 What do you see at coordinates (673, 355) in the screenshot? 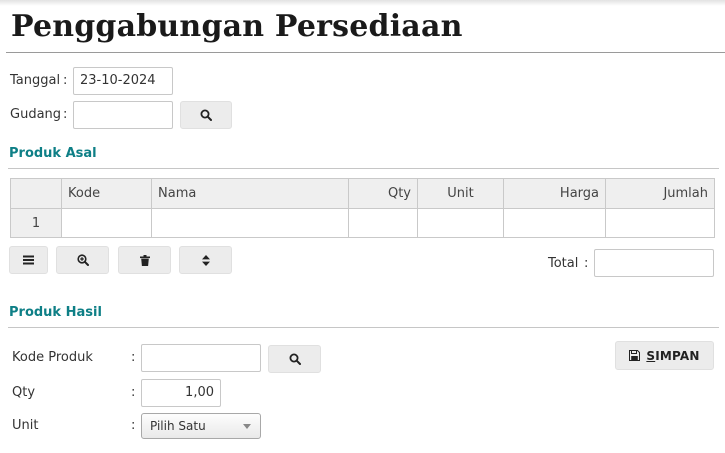
I see `simpan-label: SIMPAN` at bounding box center [673, 355].